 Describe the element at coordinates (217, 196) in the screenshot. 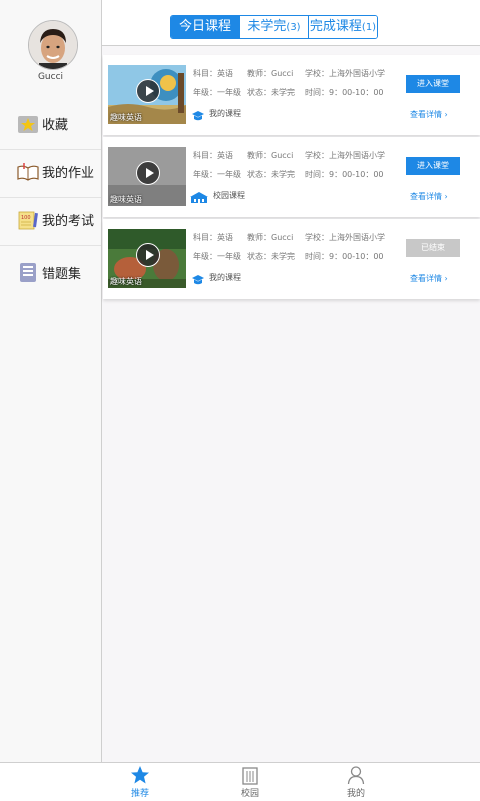

I see `course-source: 校园课程` at that location.